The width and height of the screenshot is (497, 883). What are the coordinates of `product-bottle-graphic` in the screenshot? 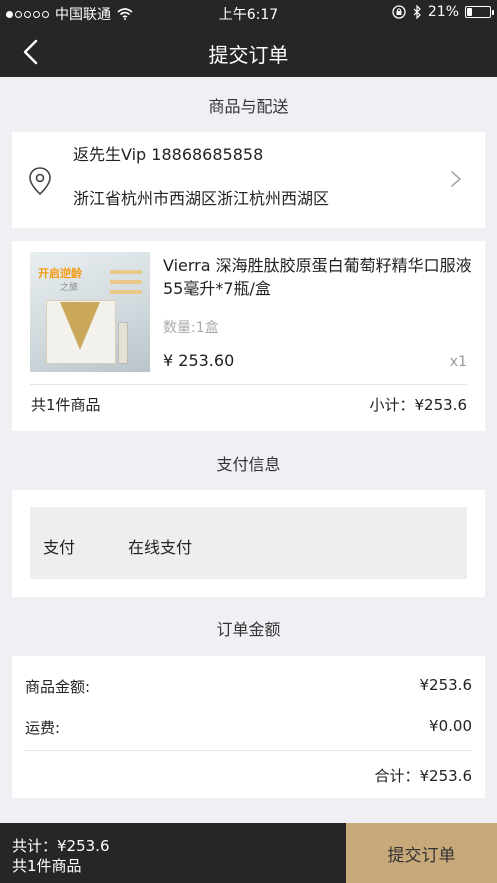 It's located at (123, 343).